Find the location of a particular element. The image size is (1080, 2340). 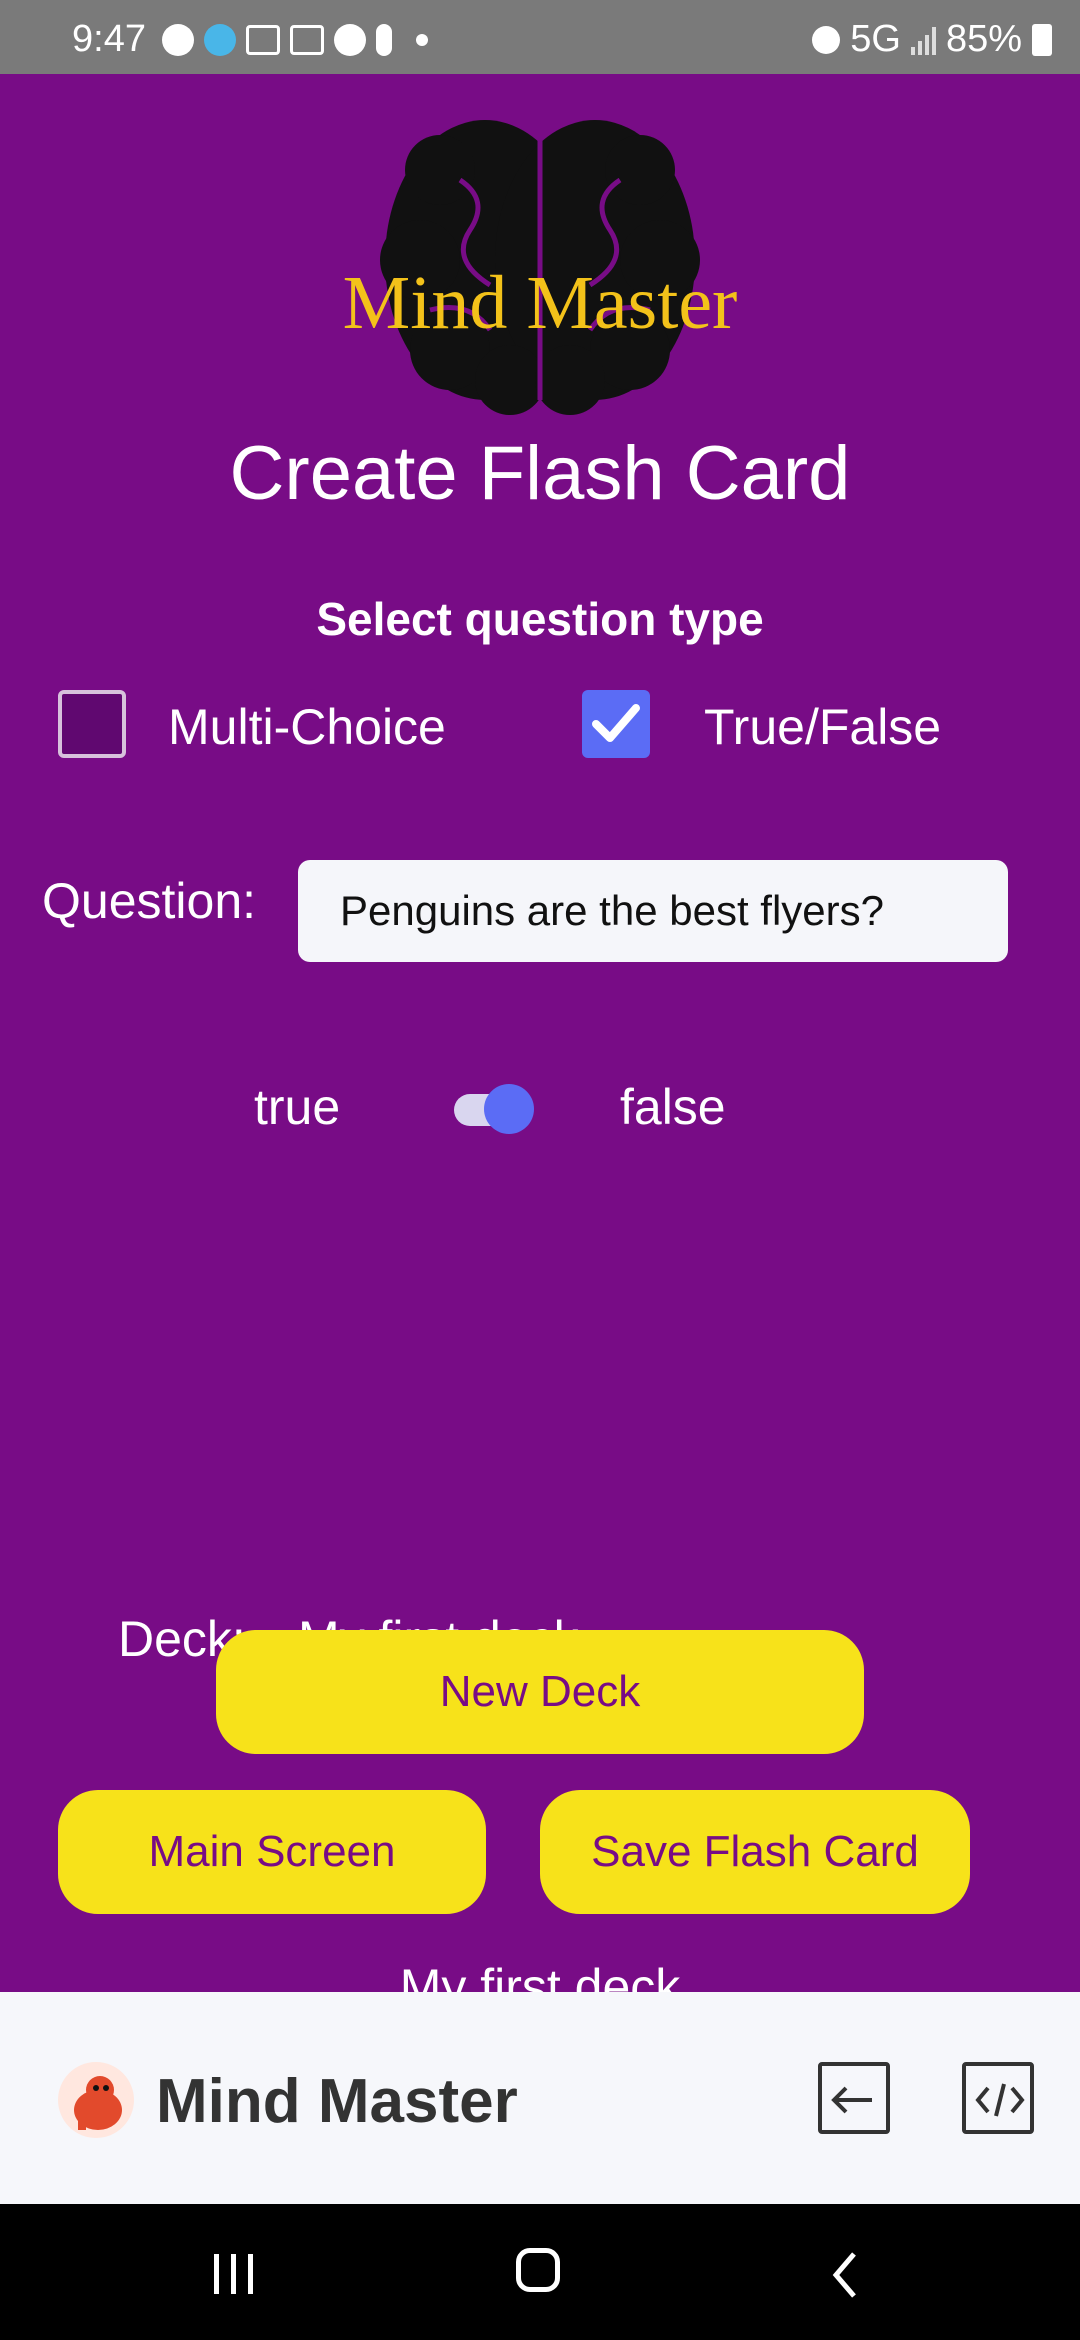

voicemail-icon is located at coordinates (263, 40).